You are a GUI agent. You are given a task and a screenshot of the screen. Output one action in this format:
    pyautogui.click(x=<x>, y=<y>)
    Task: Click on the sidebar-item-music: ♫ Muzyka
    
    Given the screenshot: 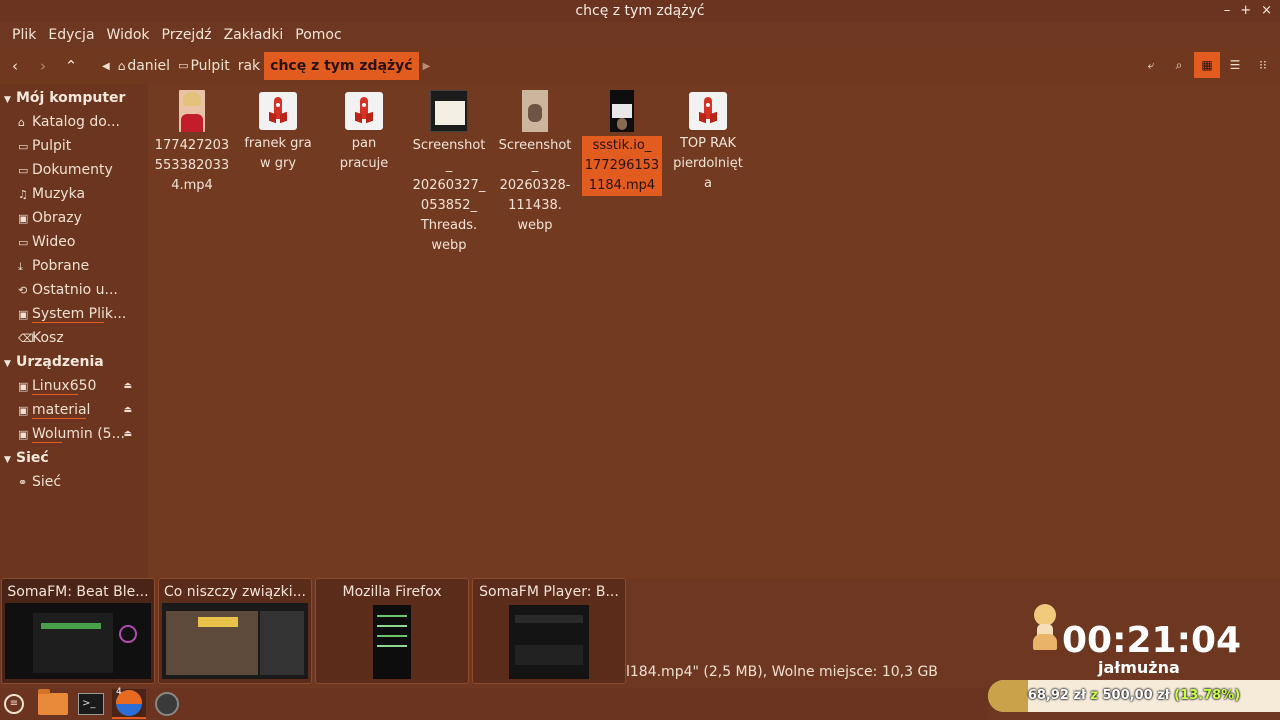 What is the action you would take?
    pyautogui.click(x=74, y=194)
    